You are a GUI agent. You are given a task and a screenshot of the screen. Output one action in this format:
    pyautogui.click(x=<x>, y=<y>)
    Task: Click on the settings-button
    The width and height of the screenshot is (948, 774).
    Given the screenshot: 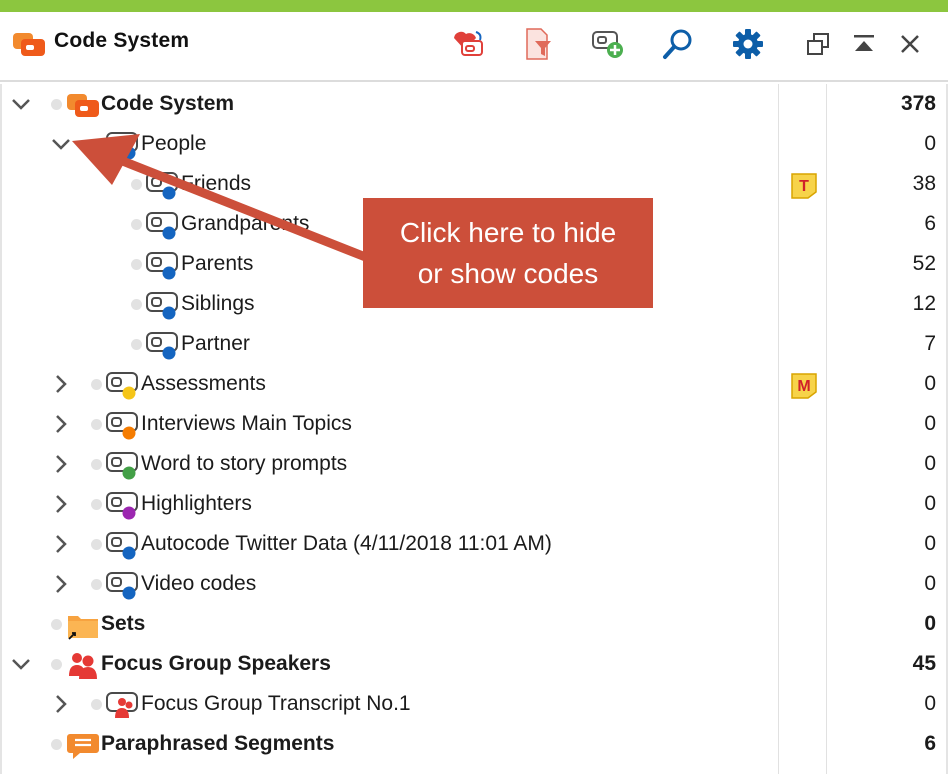 What is the action you would take?
    pyautogui.click(x=748, y=44)
    